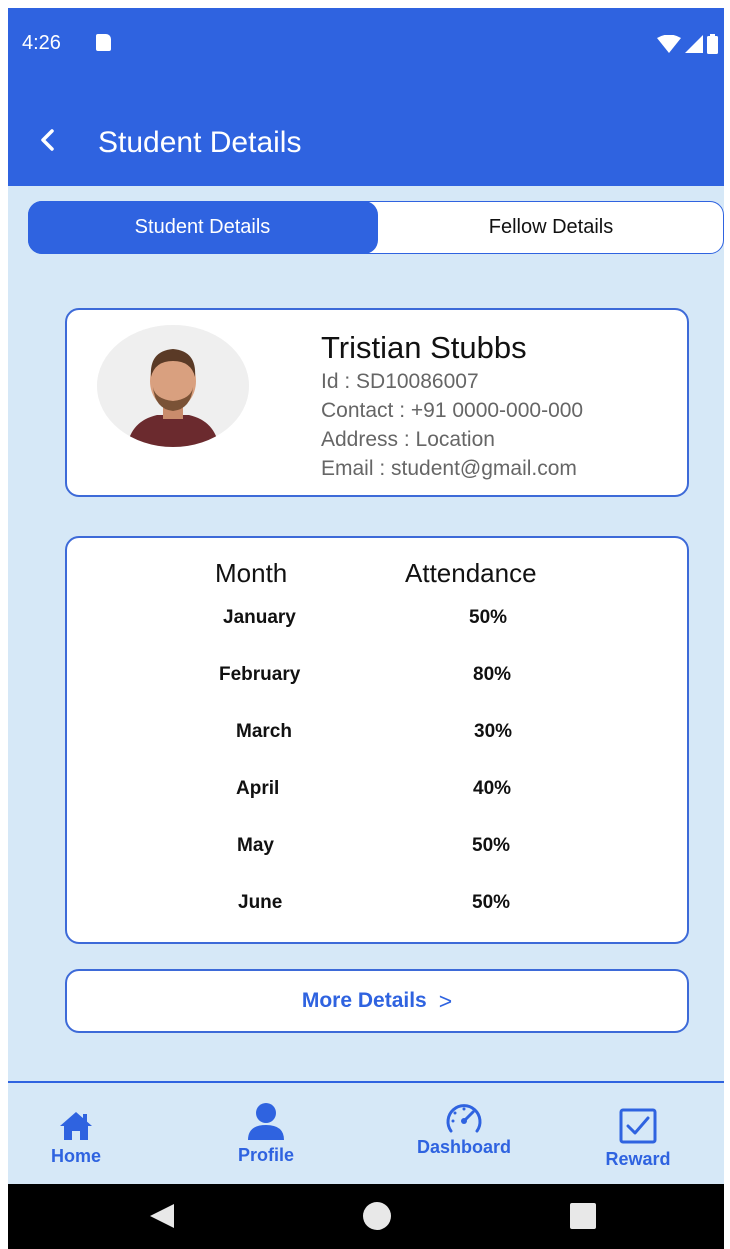  What do you see at coordinates (464, 1118) in the screenshot?
I see `dashboard-icon` at bounding box center [464, 1118].